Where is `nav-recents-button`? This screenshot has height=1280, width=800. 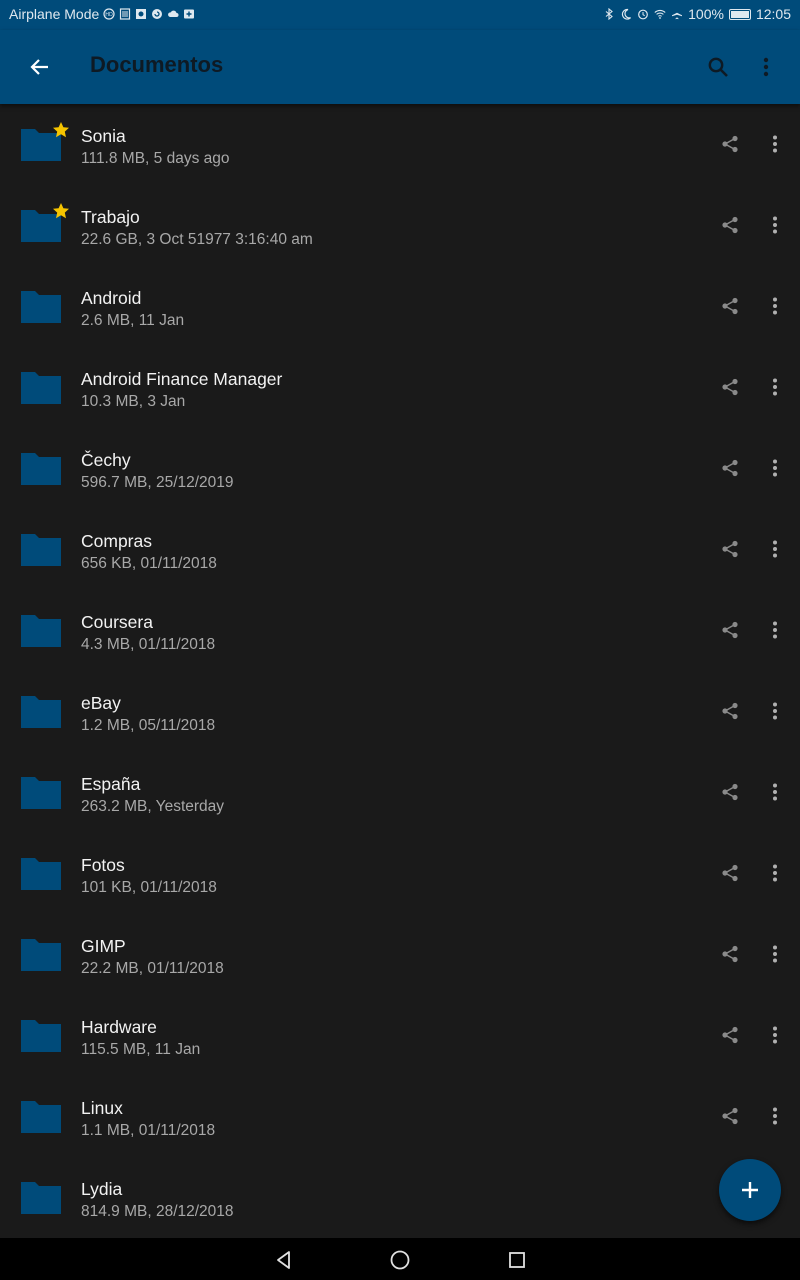
nav-recents-button is located at coordinates (517, 1260).